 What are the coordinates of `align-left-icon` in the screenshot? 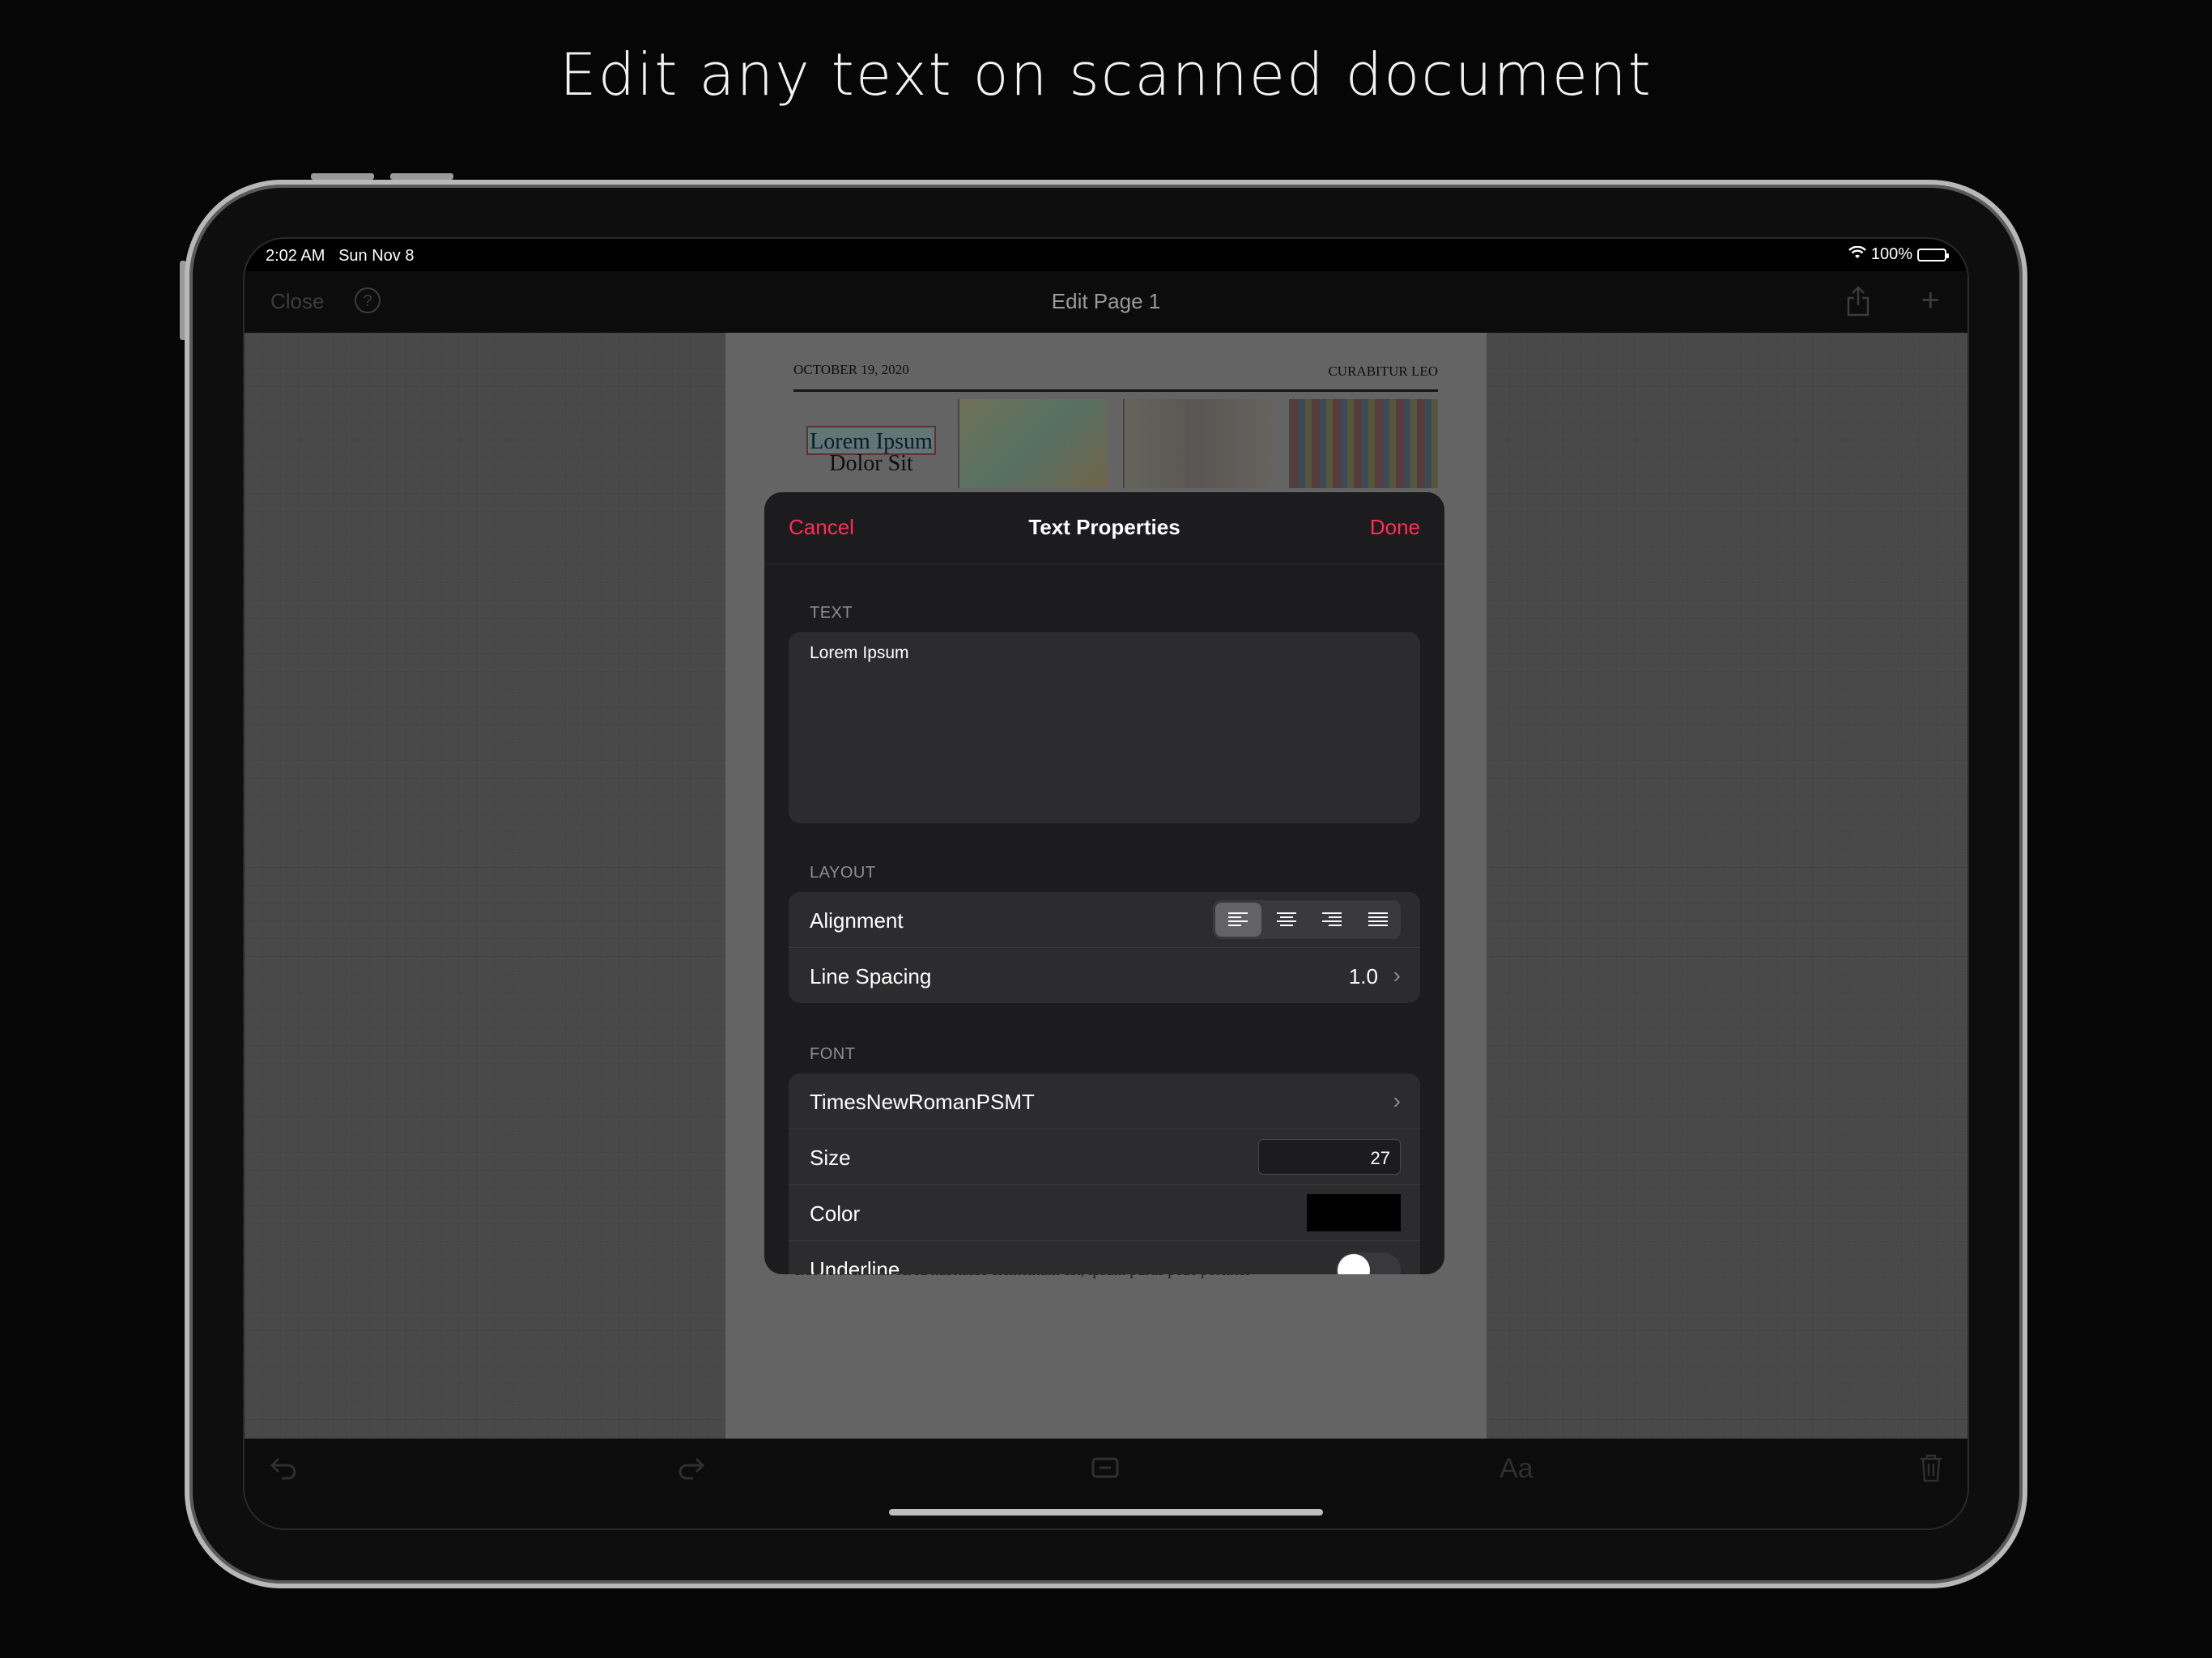 It's located at (1238, 920).